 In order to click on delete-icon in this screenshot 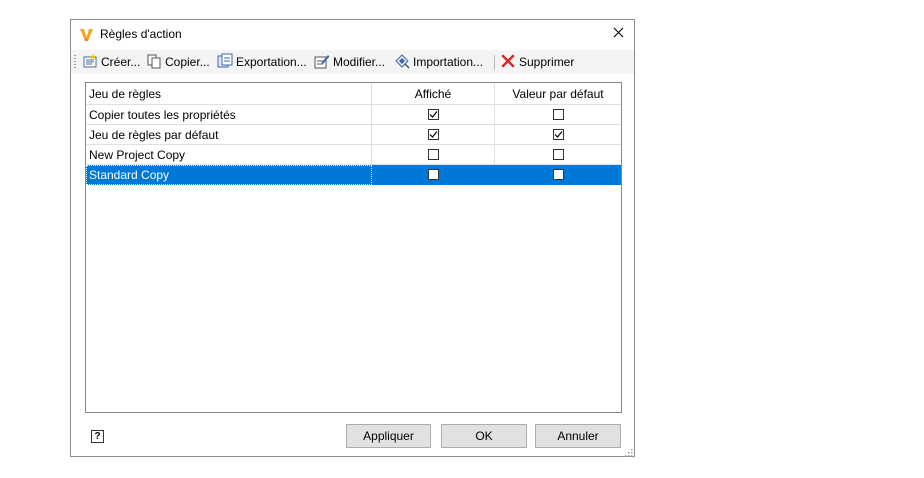, I will do `click(508, 62)`.